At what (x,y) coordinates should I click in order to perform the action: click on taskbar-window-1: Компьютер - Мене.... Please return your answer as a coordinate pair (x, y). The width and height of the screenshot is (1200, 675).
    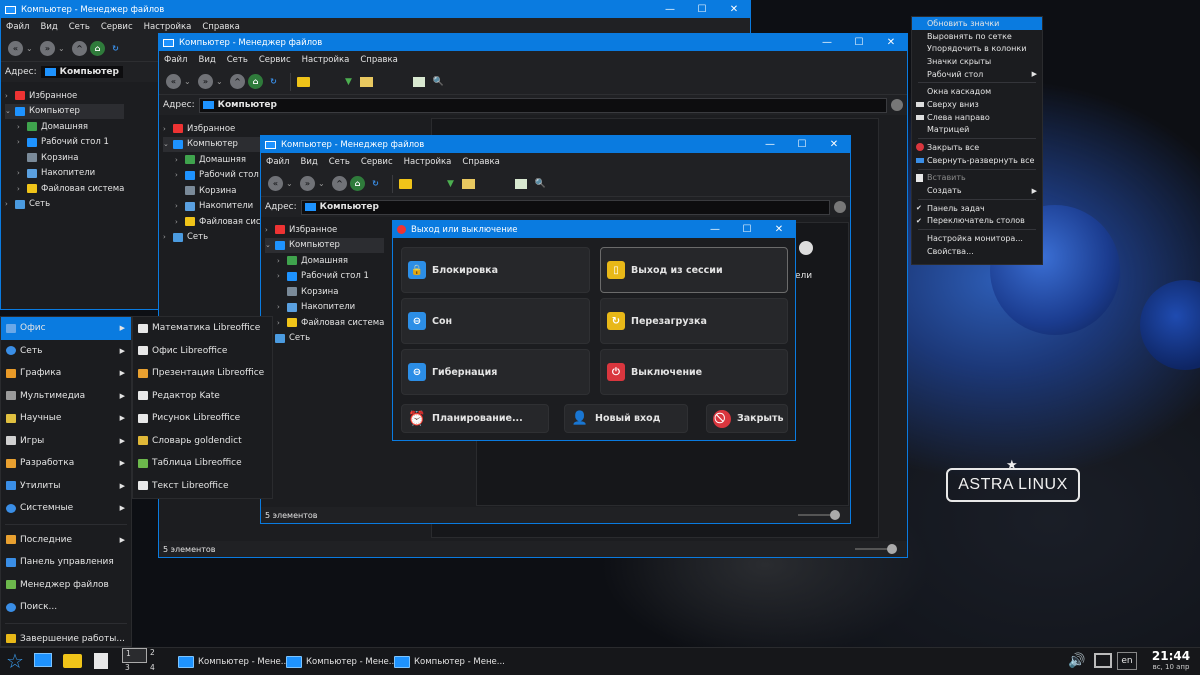
    Looking at the image, I should click on (233, 662).